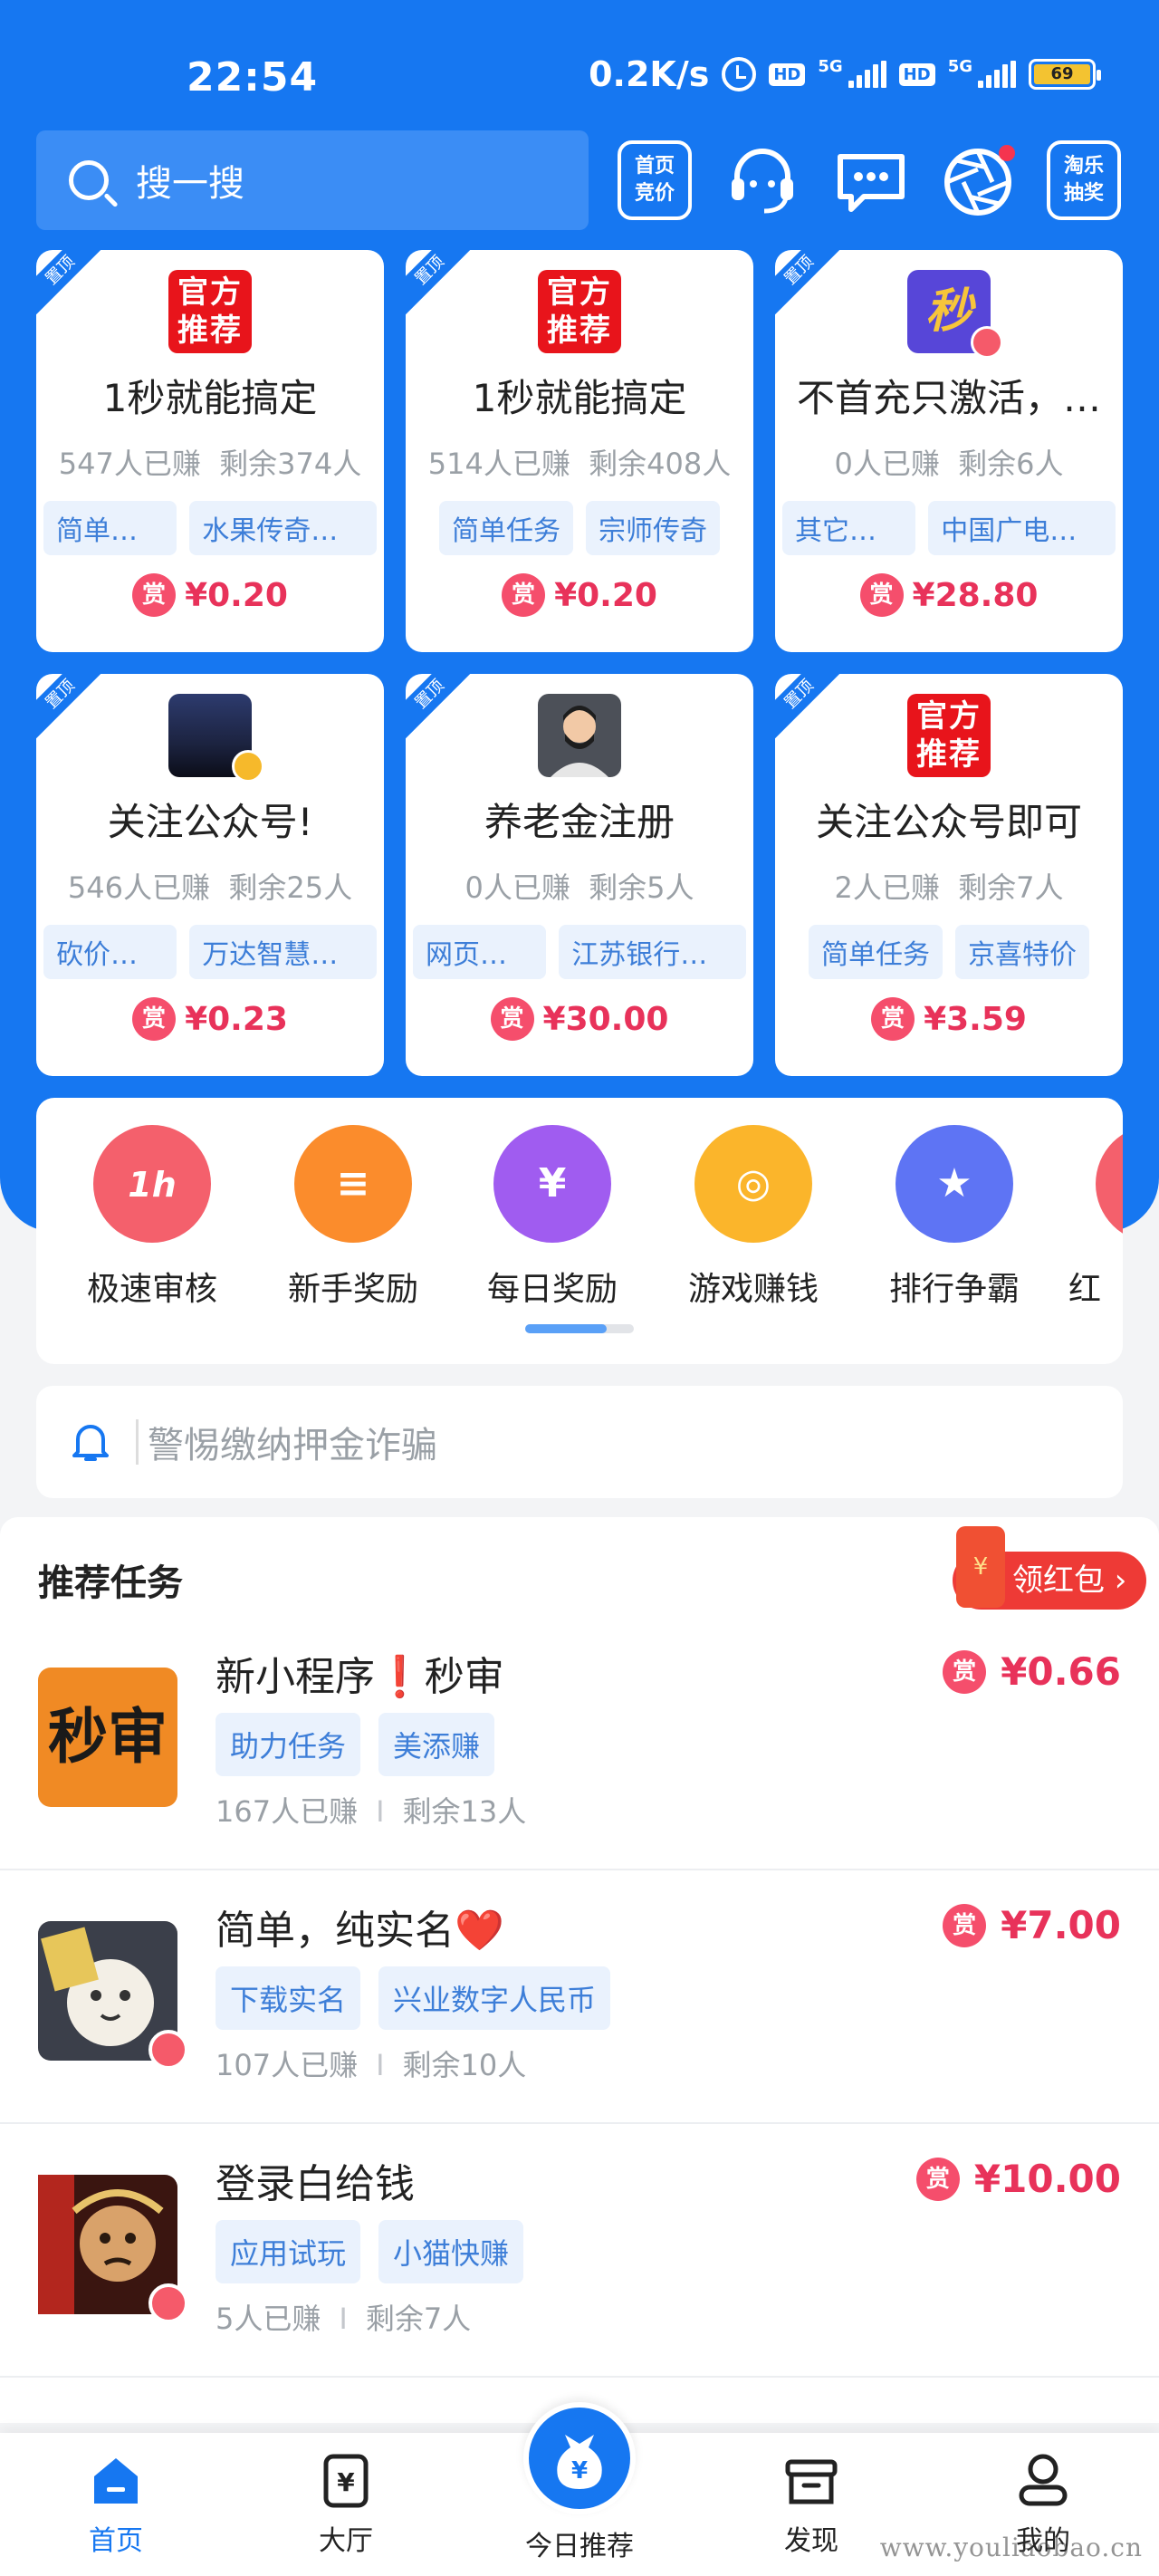 The height and width of the screenshot is (2576, 1159). I want to click on network-type-label-2: 5G, so click(960, 66).